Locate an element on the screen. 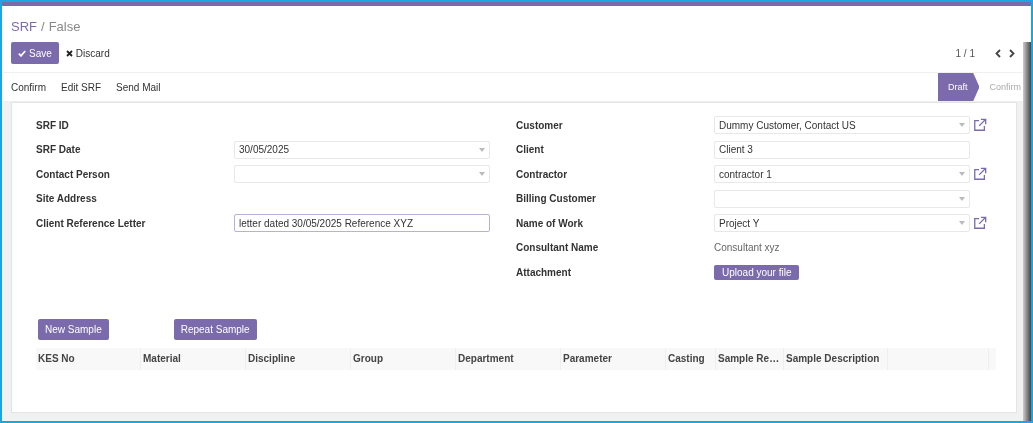 This screenshot has height=423, width=1033. column-header: Sample Description is located at coordinates (836, 358).